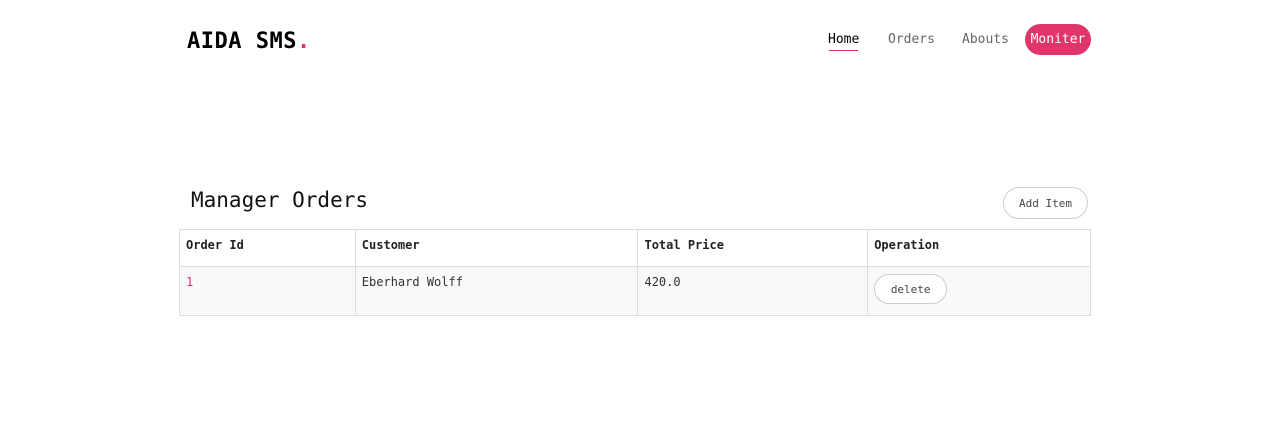  Describe the element at coordinates (267, 248) in the screenshot. I see `header-order-id: Order Id` at that location.